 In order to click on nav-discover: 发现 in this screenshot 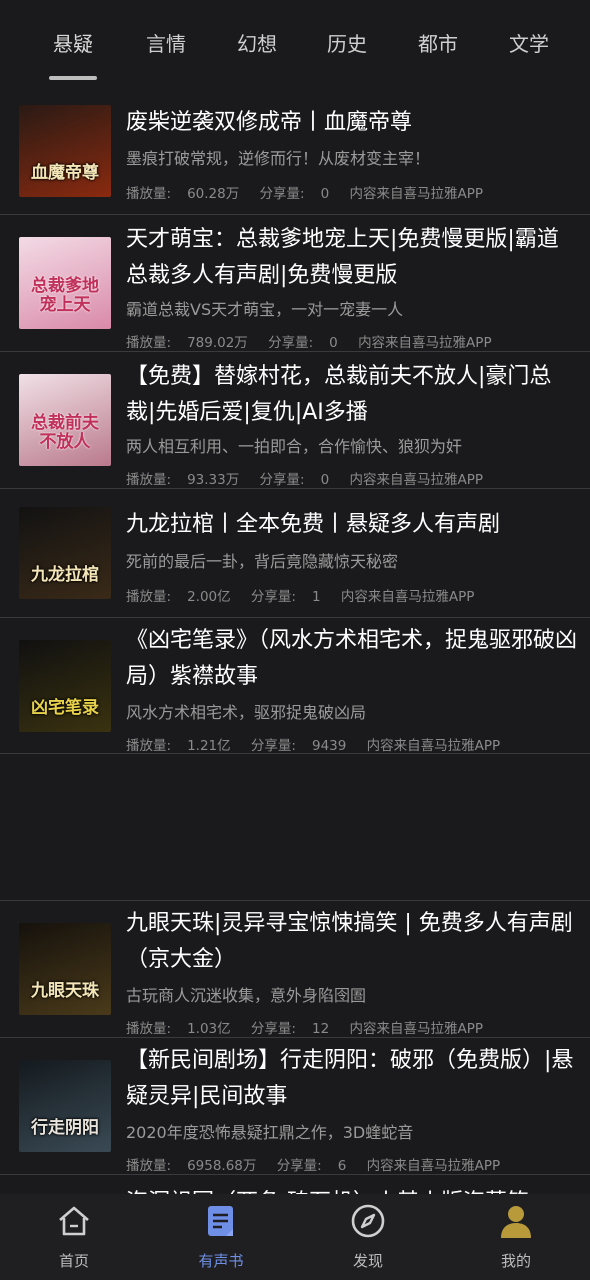, I will do `click(368, 1237)`.